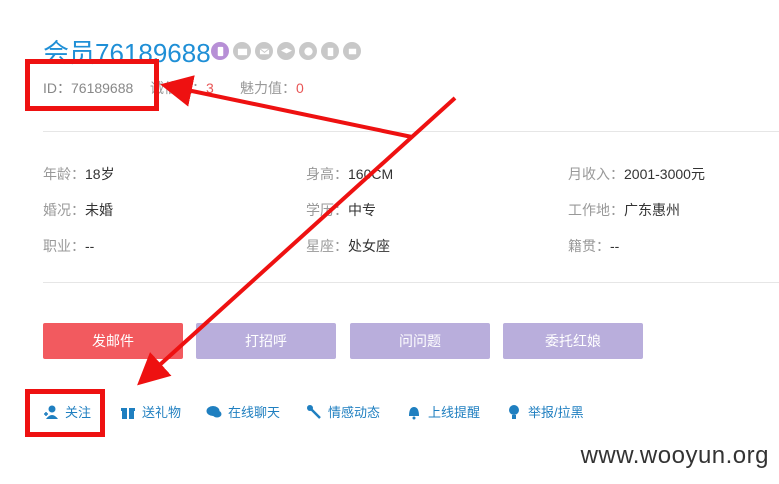 The height and width of the screenshot is (484, 779). What do you see at coordinates (674, 455) in the screenshot?
I see `watermark: www.wooyun.org` at bounding box center [674, 455].